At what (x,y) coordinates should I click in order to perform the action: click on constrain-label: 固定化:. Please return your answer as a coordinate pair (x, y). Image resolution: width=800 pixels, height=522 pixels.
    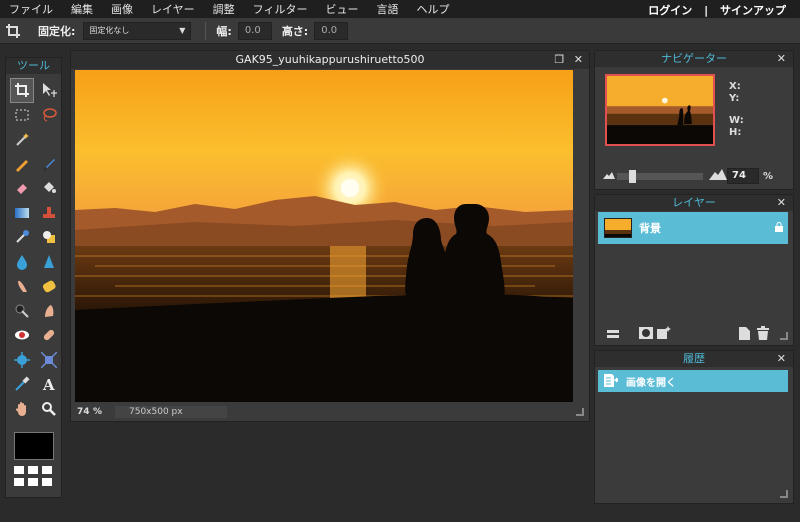
    Looking at the image, I should click on (57, 31).